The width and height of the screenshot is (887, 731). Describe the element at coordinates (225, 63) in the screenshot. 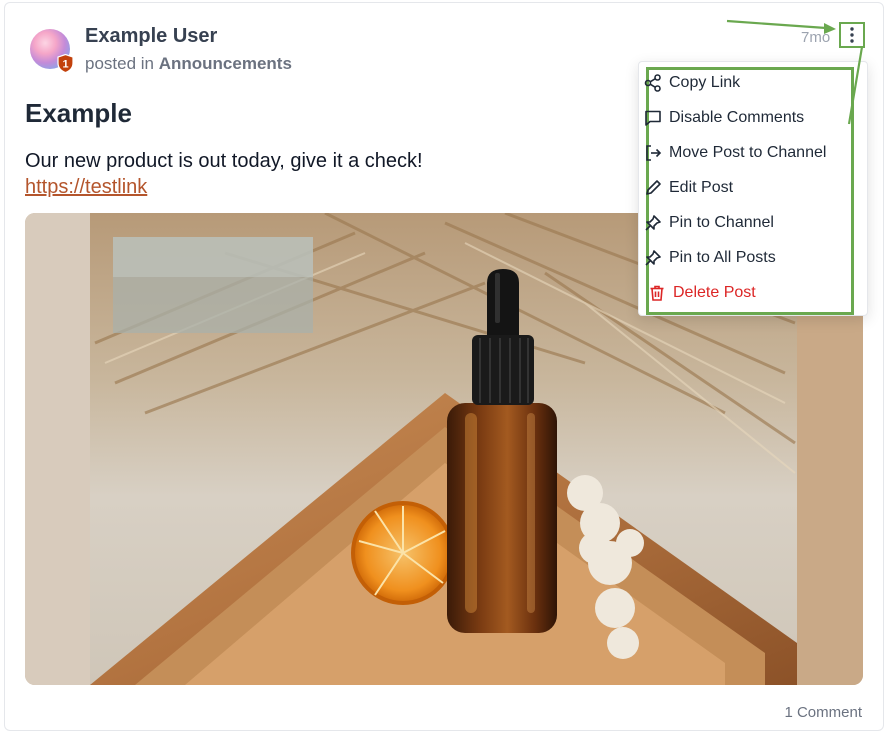

I see `channel-link: Announcements` at that location.